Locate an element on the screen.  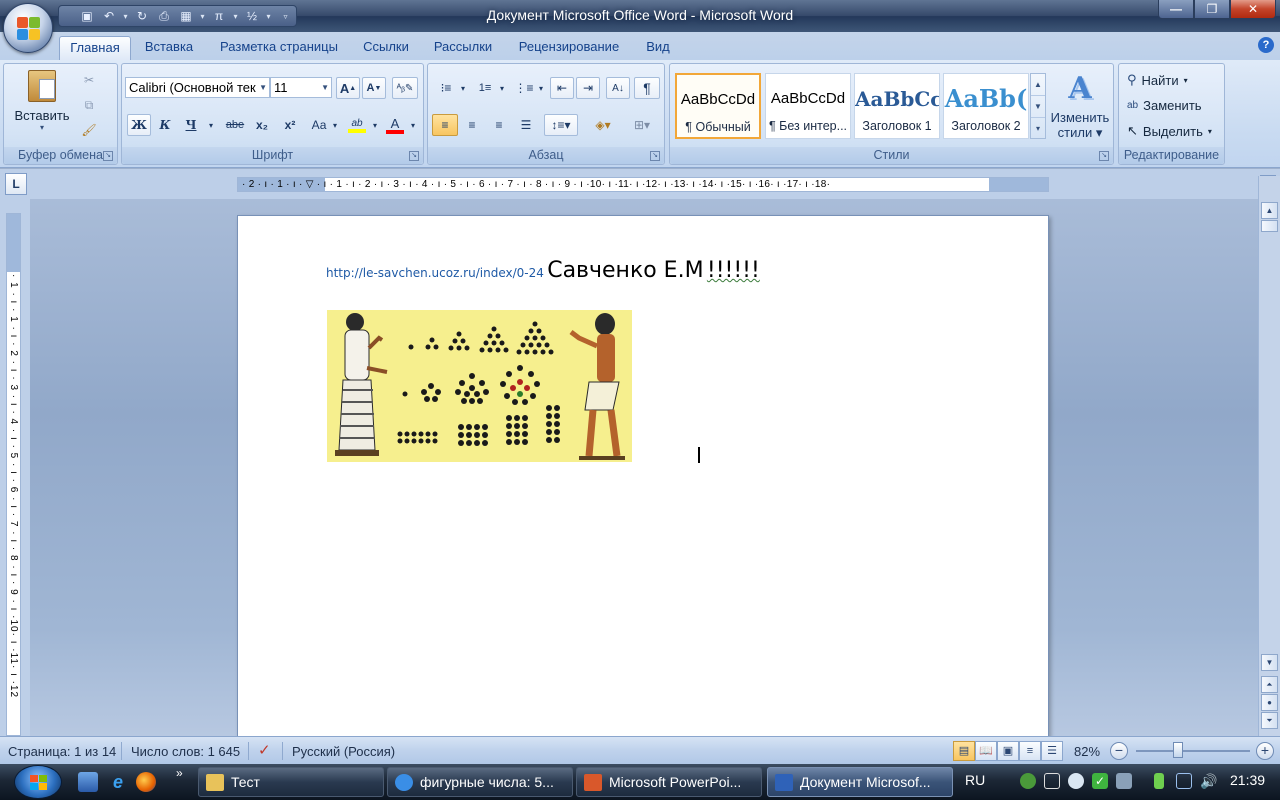
volume-icon: 🔊 is located at coordinates (1208, 781).